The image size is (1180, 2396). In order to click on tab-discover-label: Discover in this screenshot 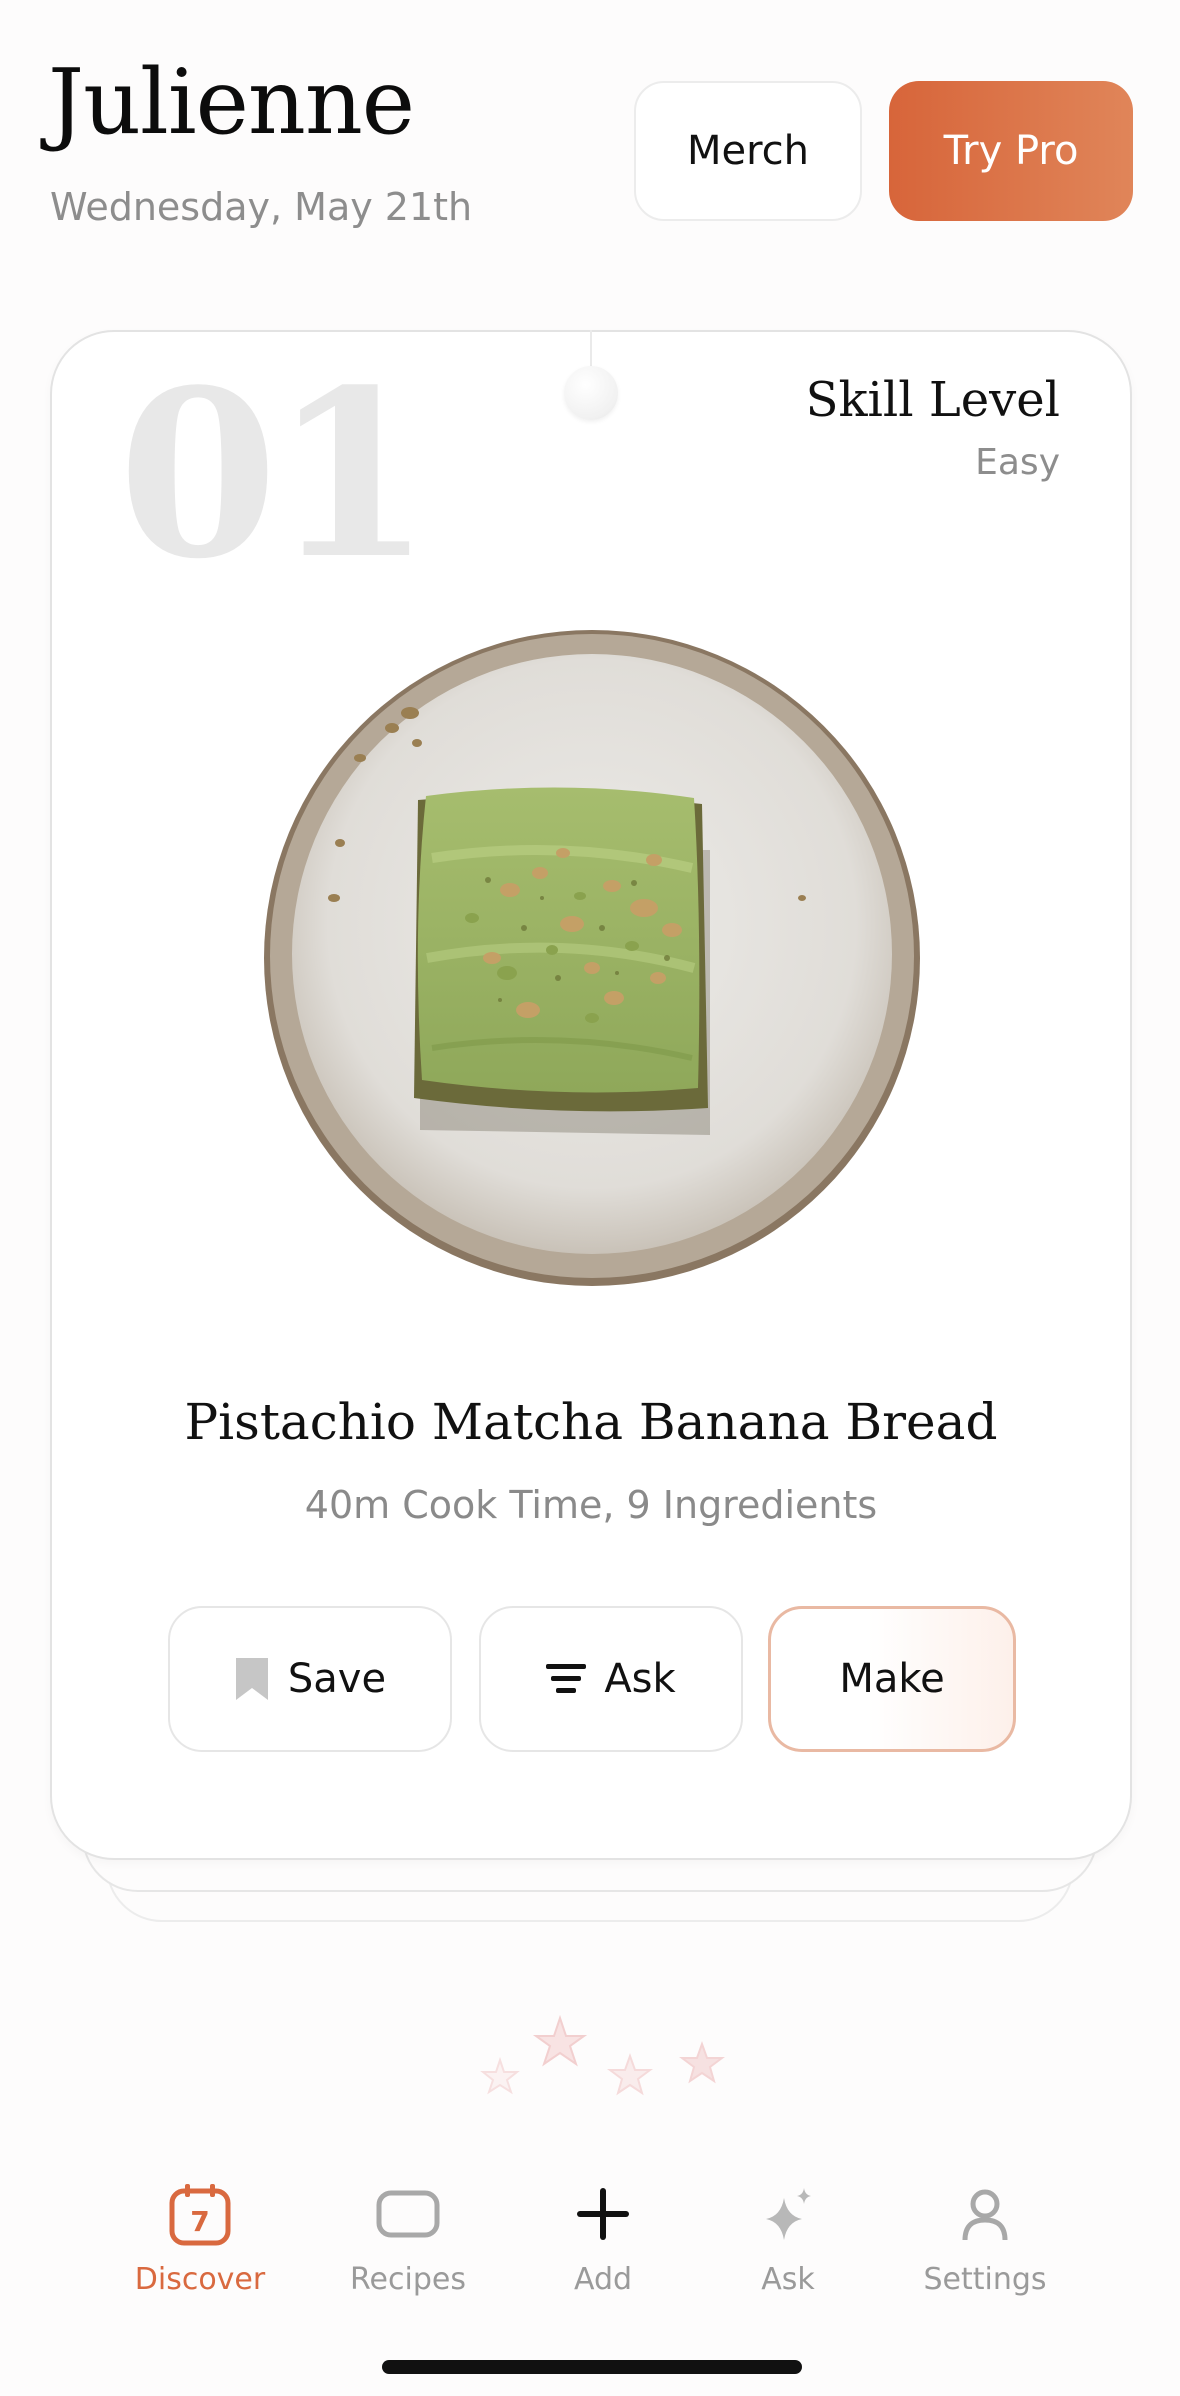, I will do `click(200, 2279)`.